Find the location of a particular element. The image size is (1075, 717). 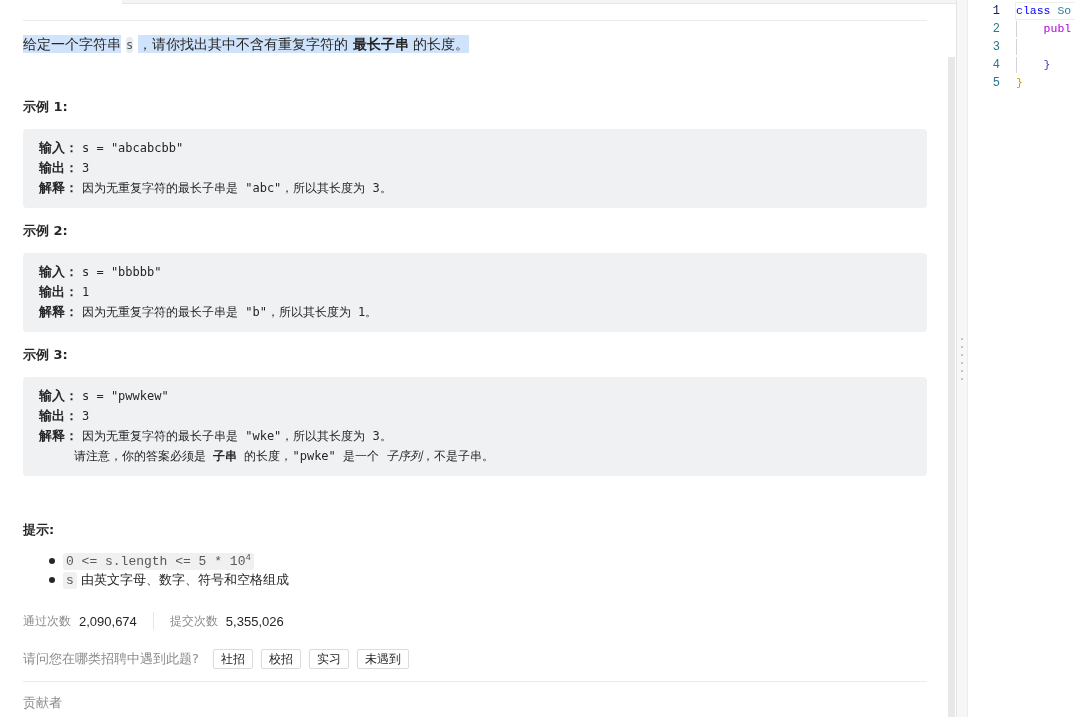

field-value: 1 is located at coordinates (86, 292).